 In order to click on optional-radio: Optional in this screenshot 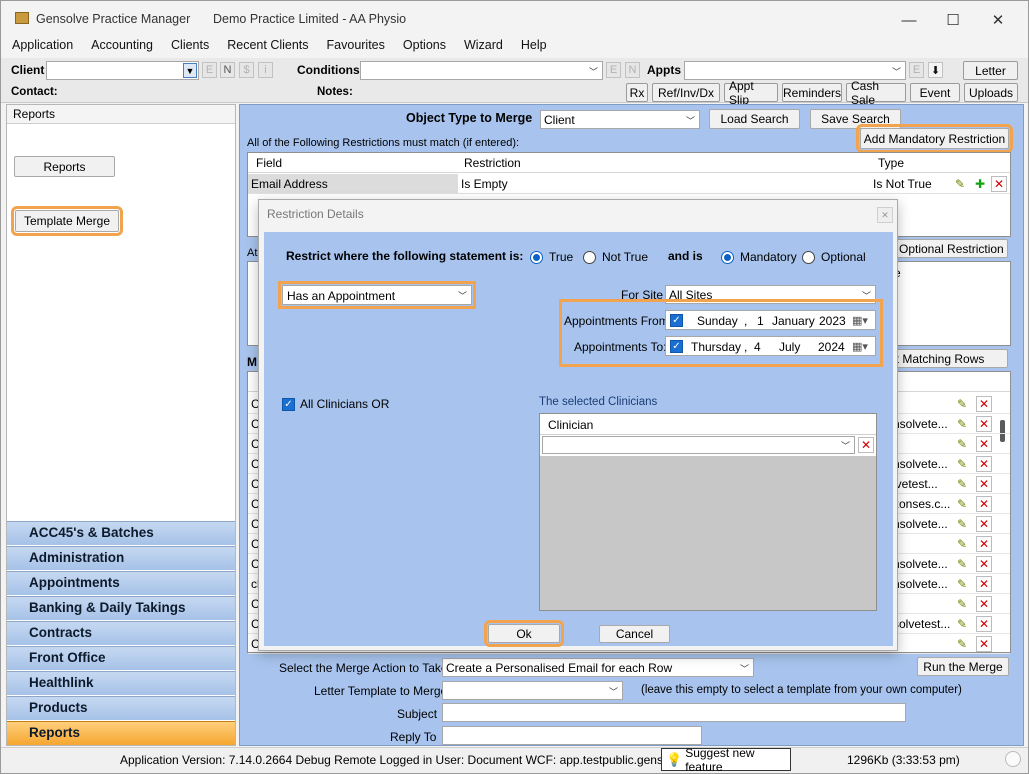, I will do `click(834, 257)`.